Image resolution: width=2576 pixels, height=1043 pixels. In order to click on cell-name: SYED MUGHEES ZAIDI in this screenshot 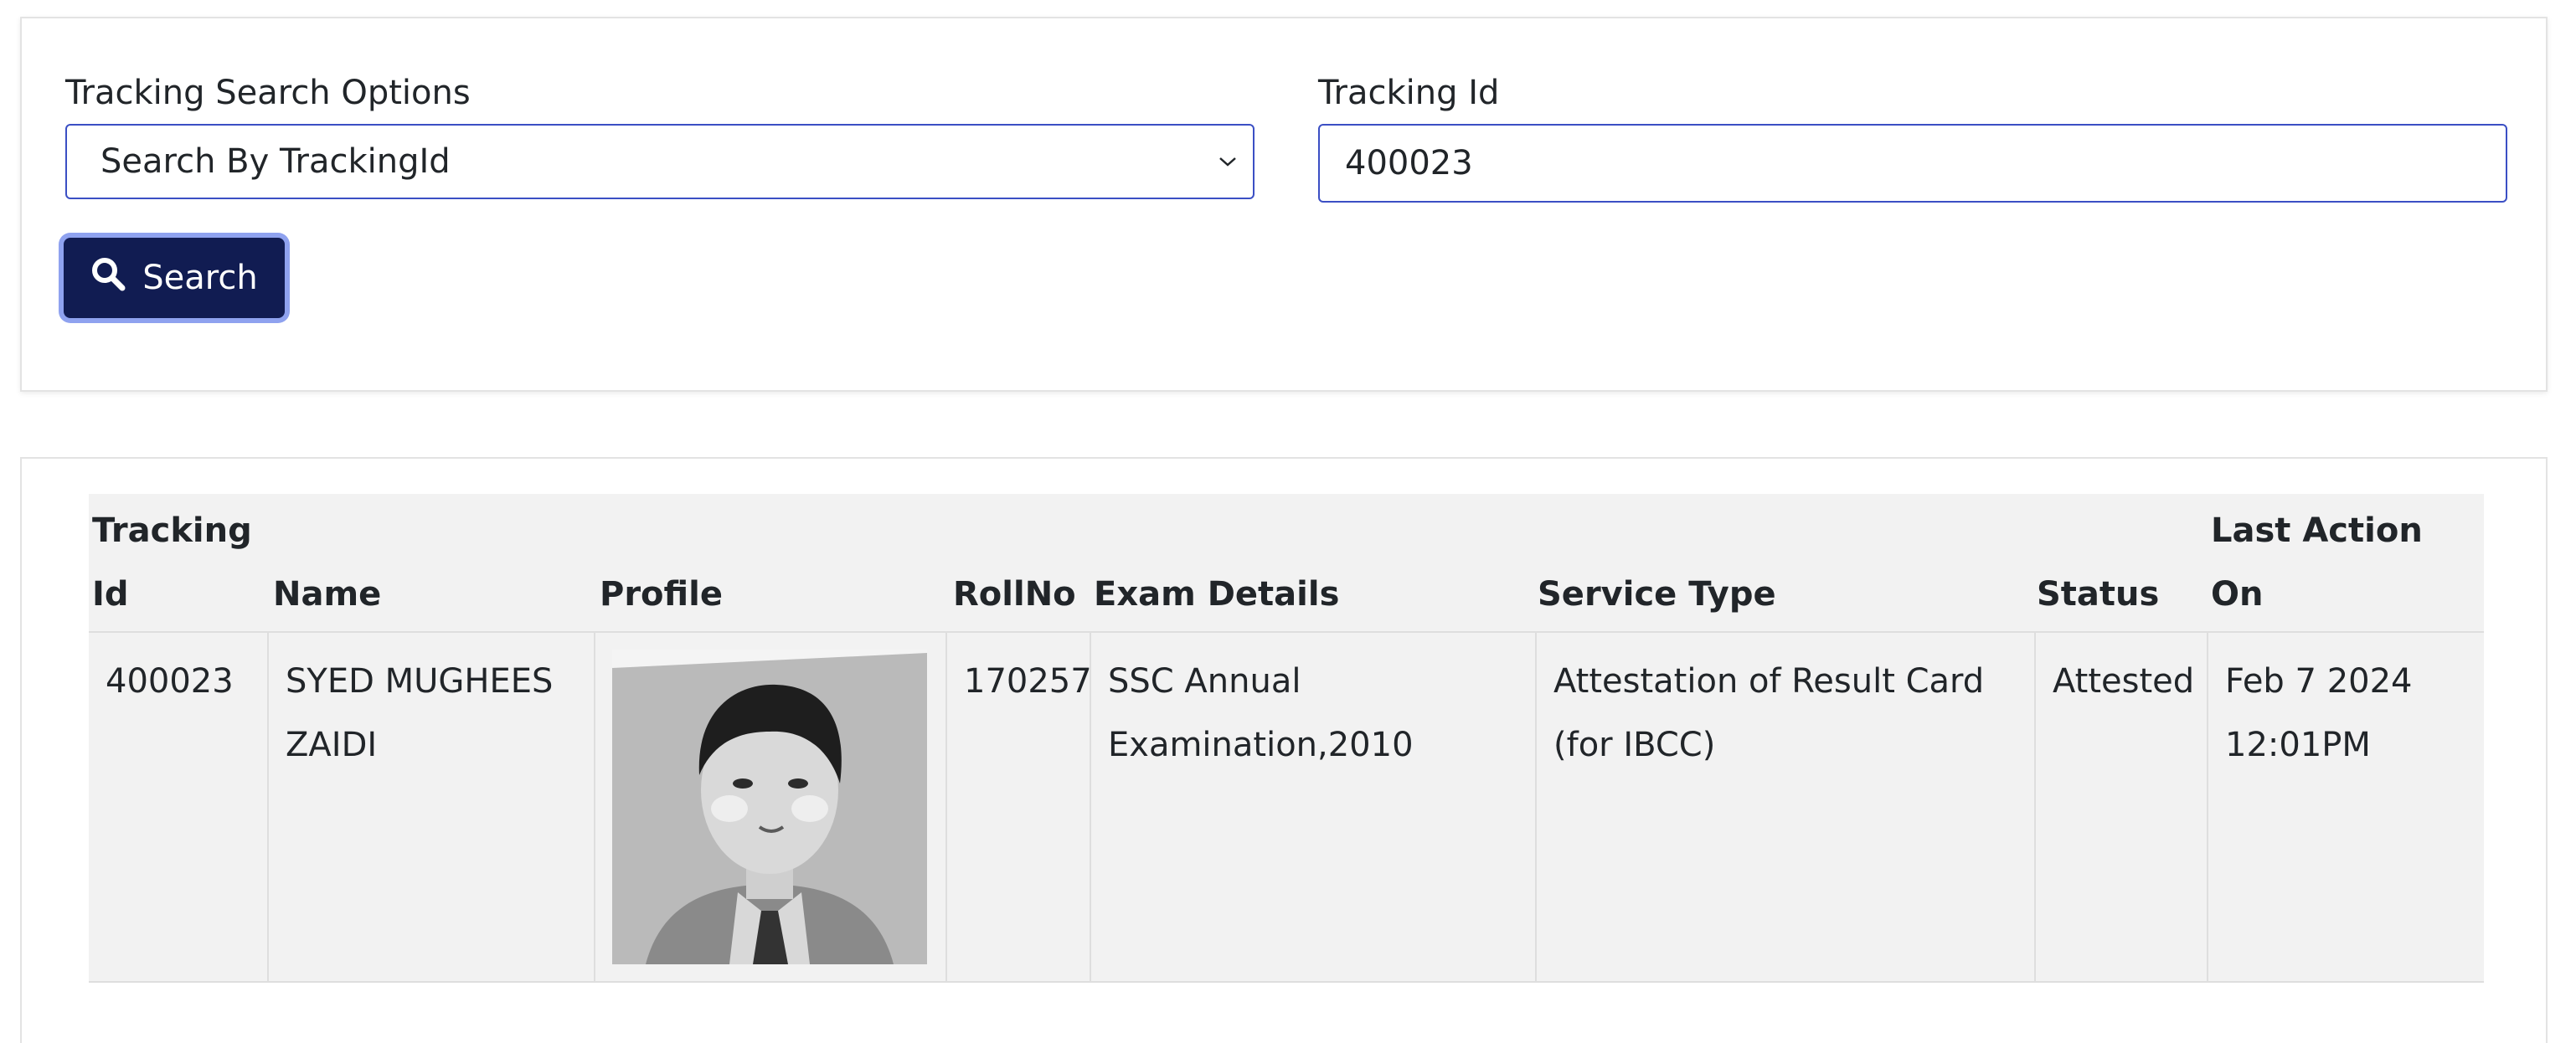, I will do `click(431, 807)`.